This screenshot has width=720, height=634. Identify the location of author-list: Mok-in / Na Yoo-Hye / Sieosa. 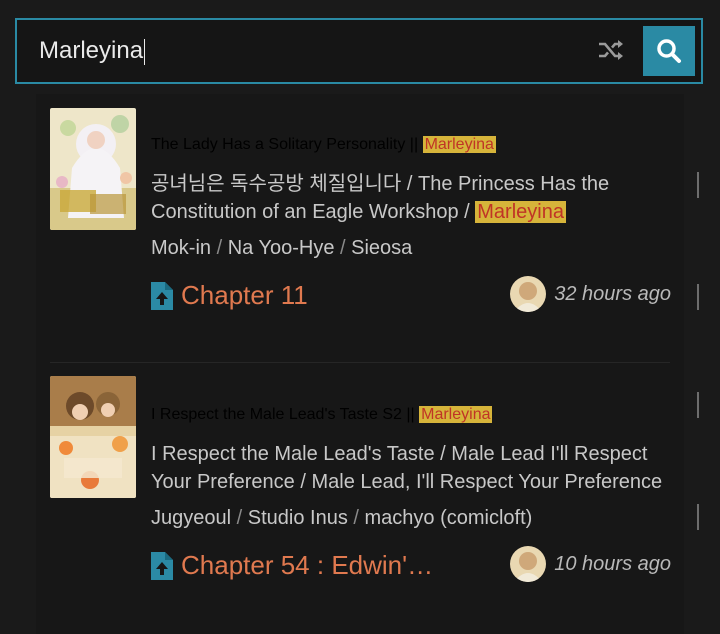
(282, 248).